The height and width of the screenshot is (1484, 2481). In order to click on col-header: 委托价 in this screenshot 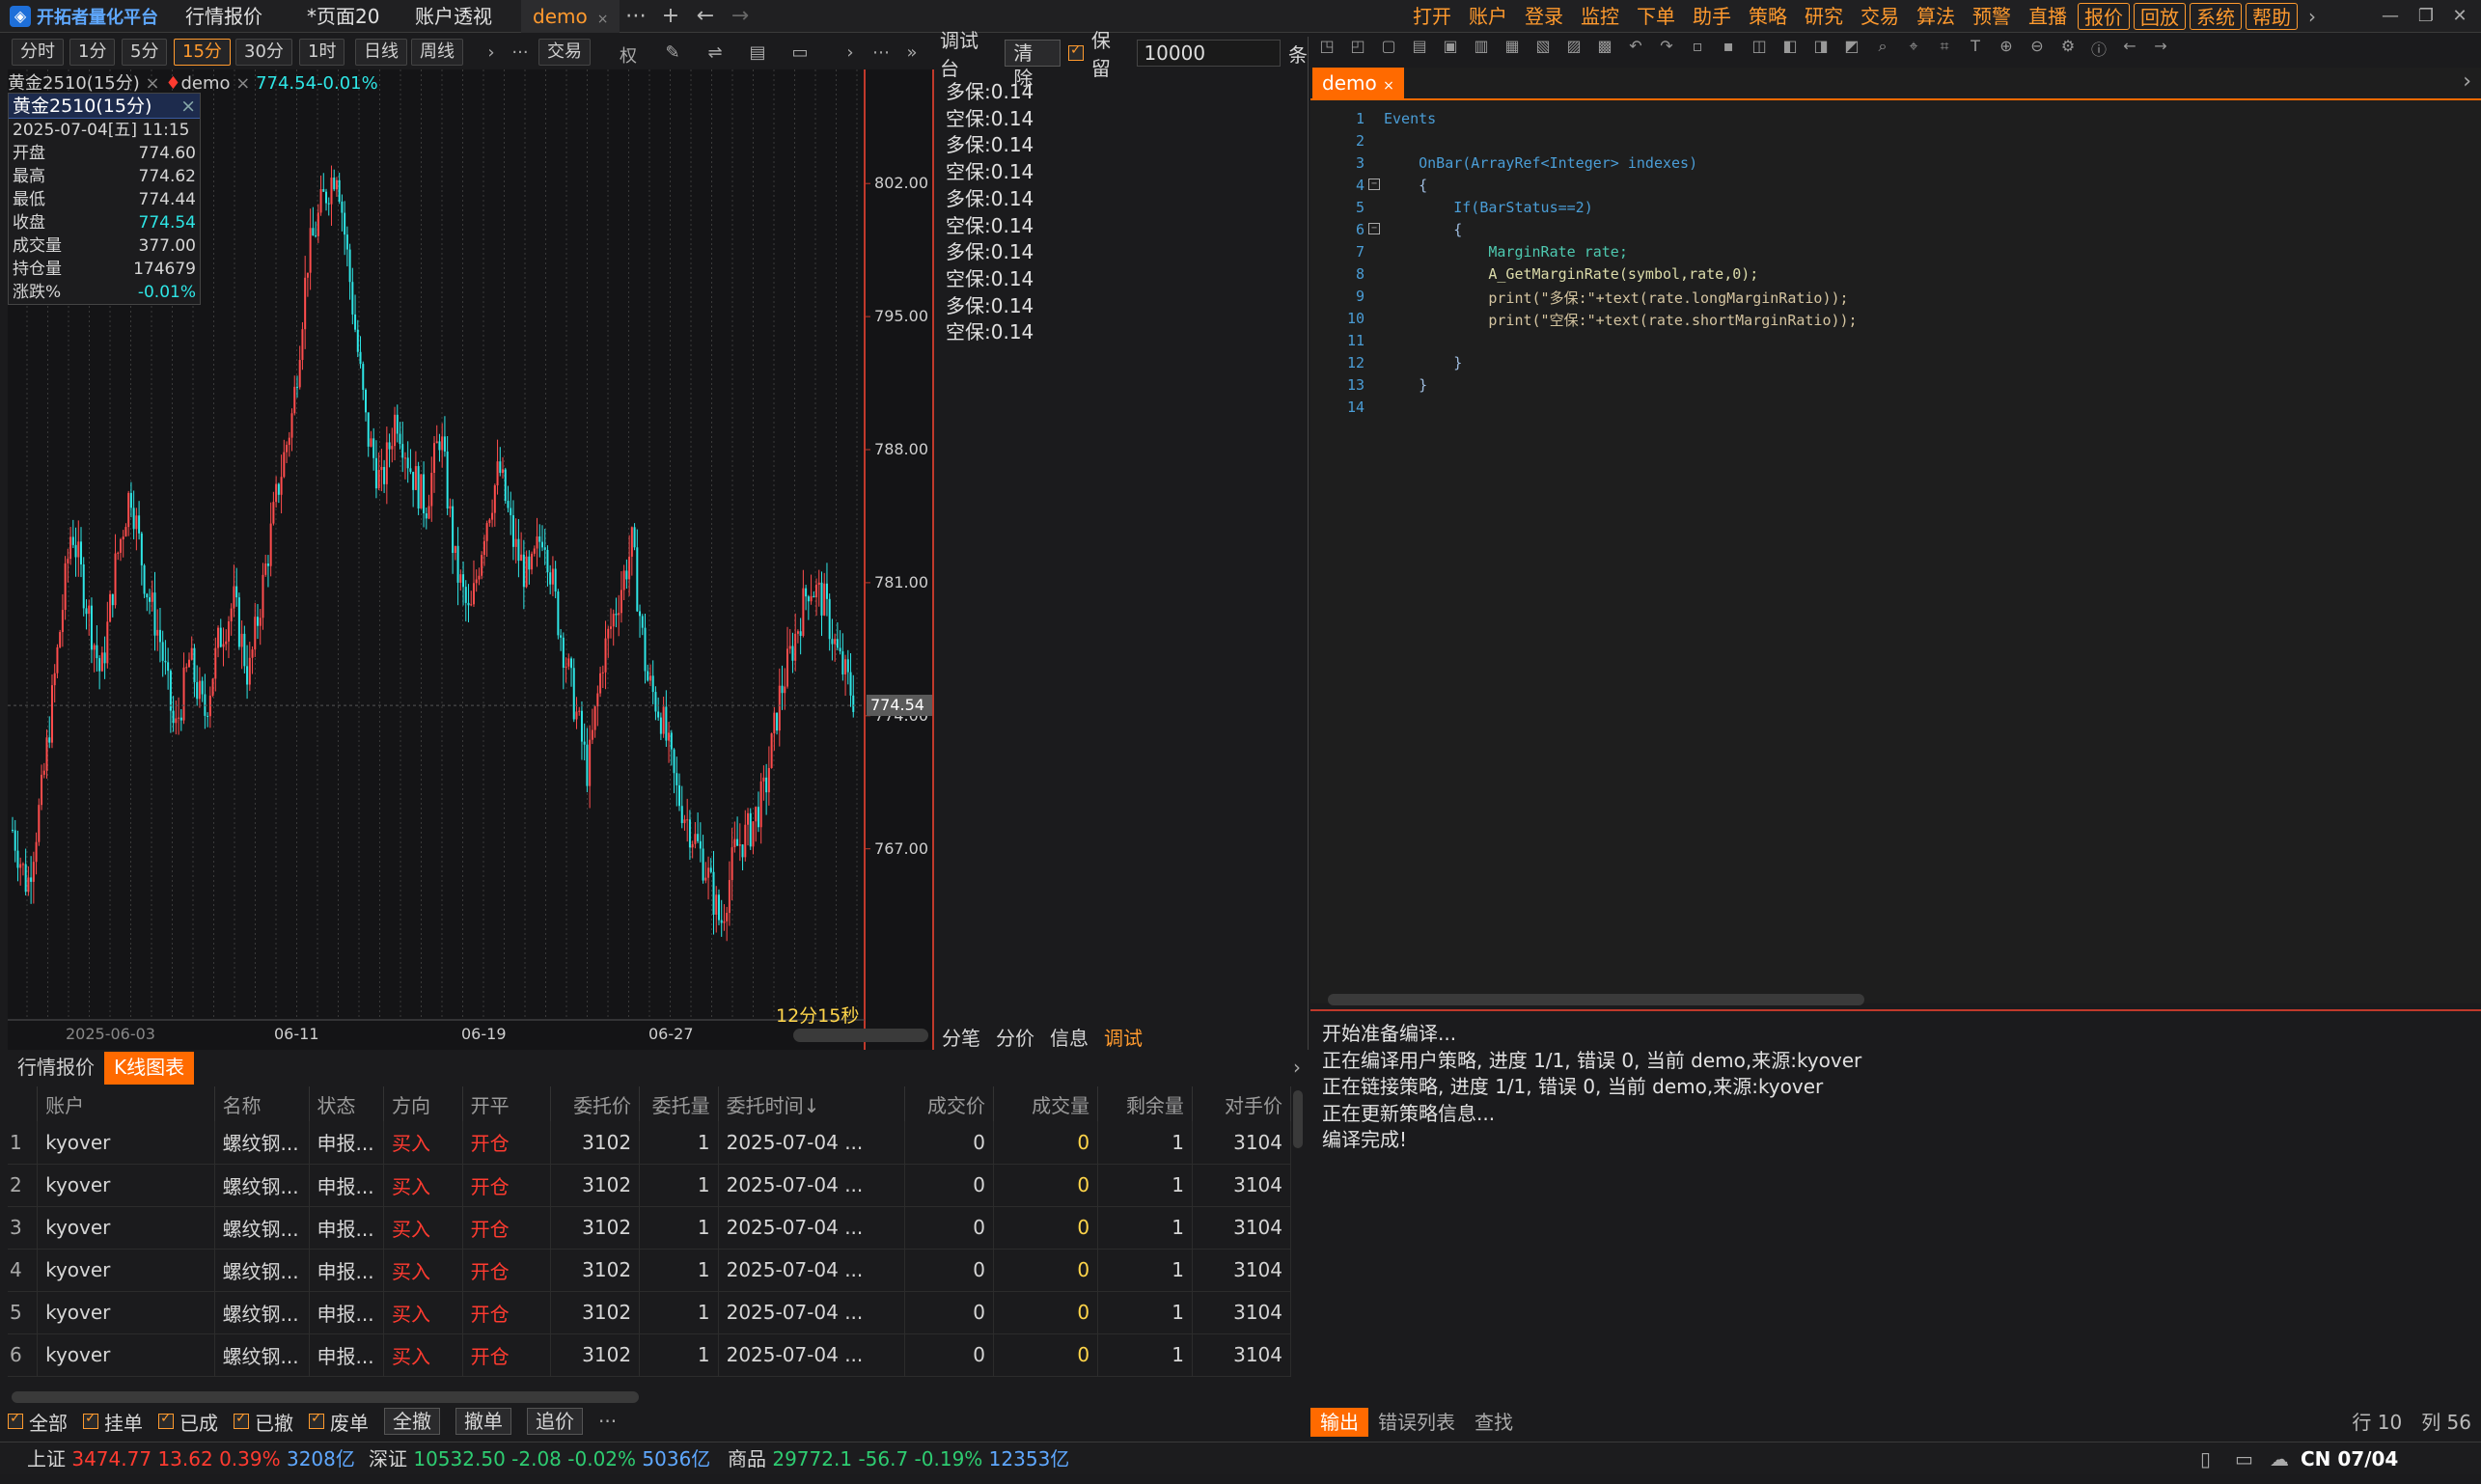, I will do `click(596, 1103)`.